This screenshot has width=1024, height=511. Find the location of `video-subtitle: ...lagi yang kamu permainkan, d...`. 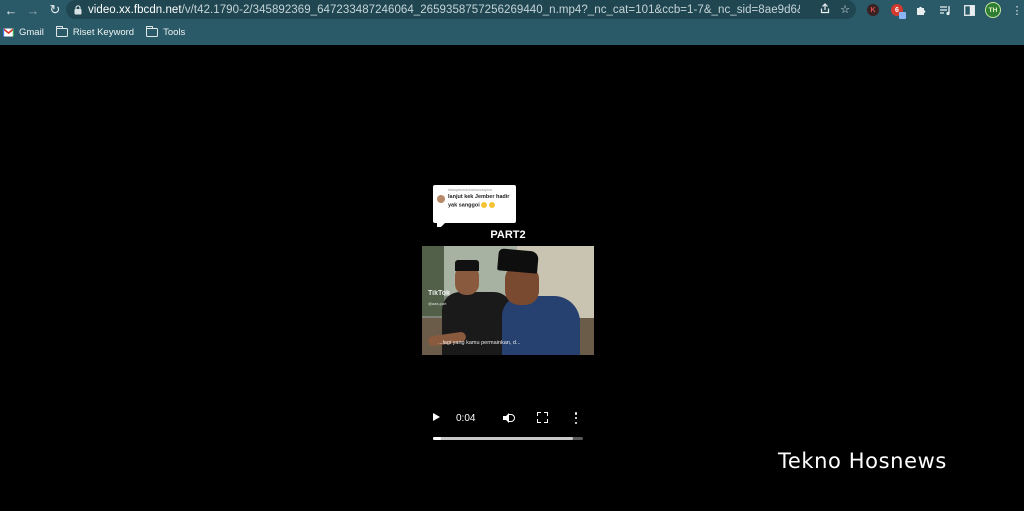

video-subtitle: ...lagi yang kamu permainkan, d... is located at coordinates (479, 343).